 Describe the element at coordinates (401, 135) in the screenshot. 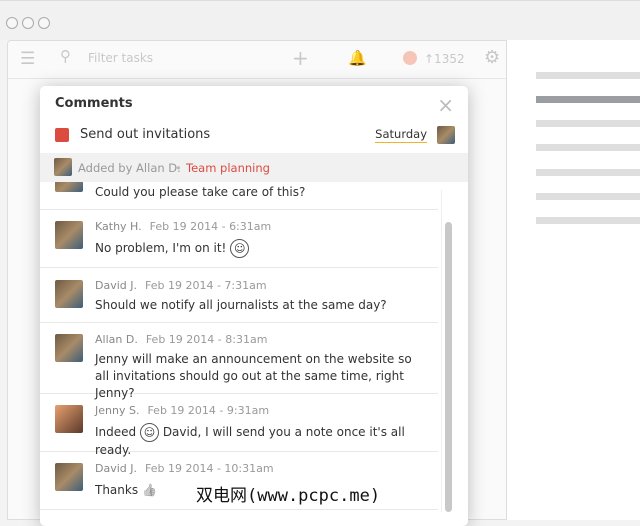

I see `task-due-date: Saturday` at that location.